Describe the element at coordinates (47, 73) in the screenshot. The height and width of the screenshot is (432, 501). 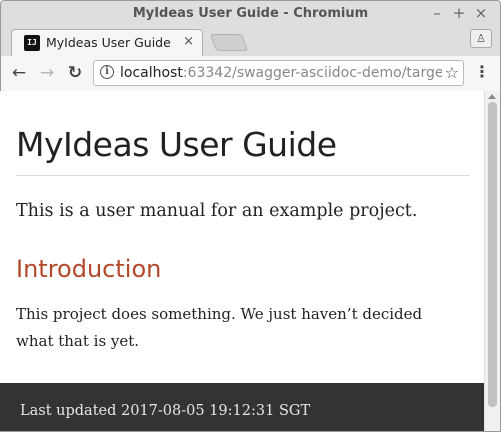
I see `forward-arrow-icon: →` at that location.